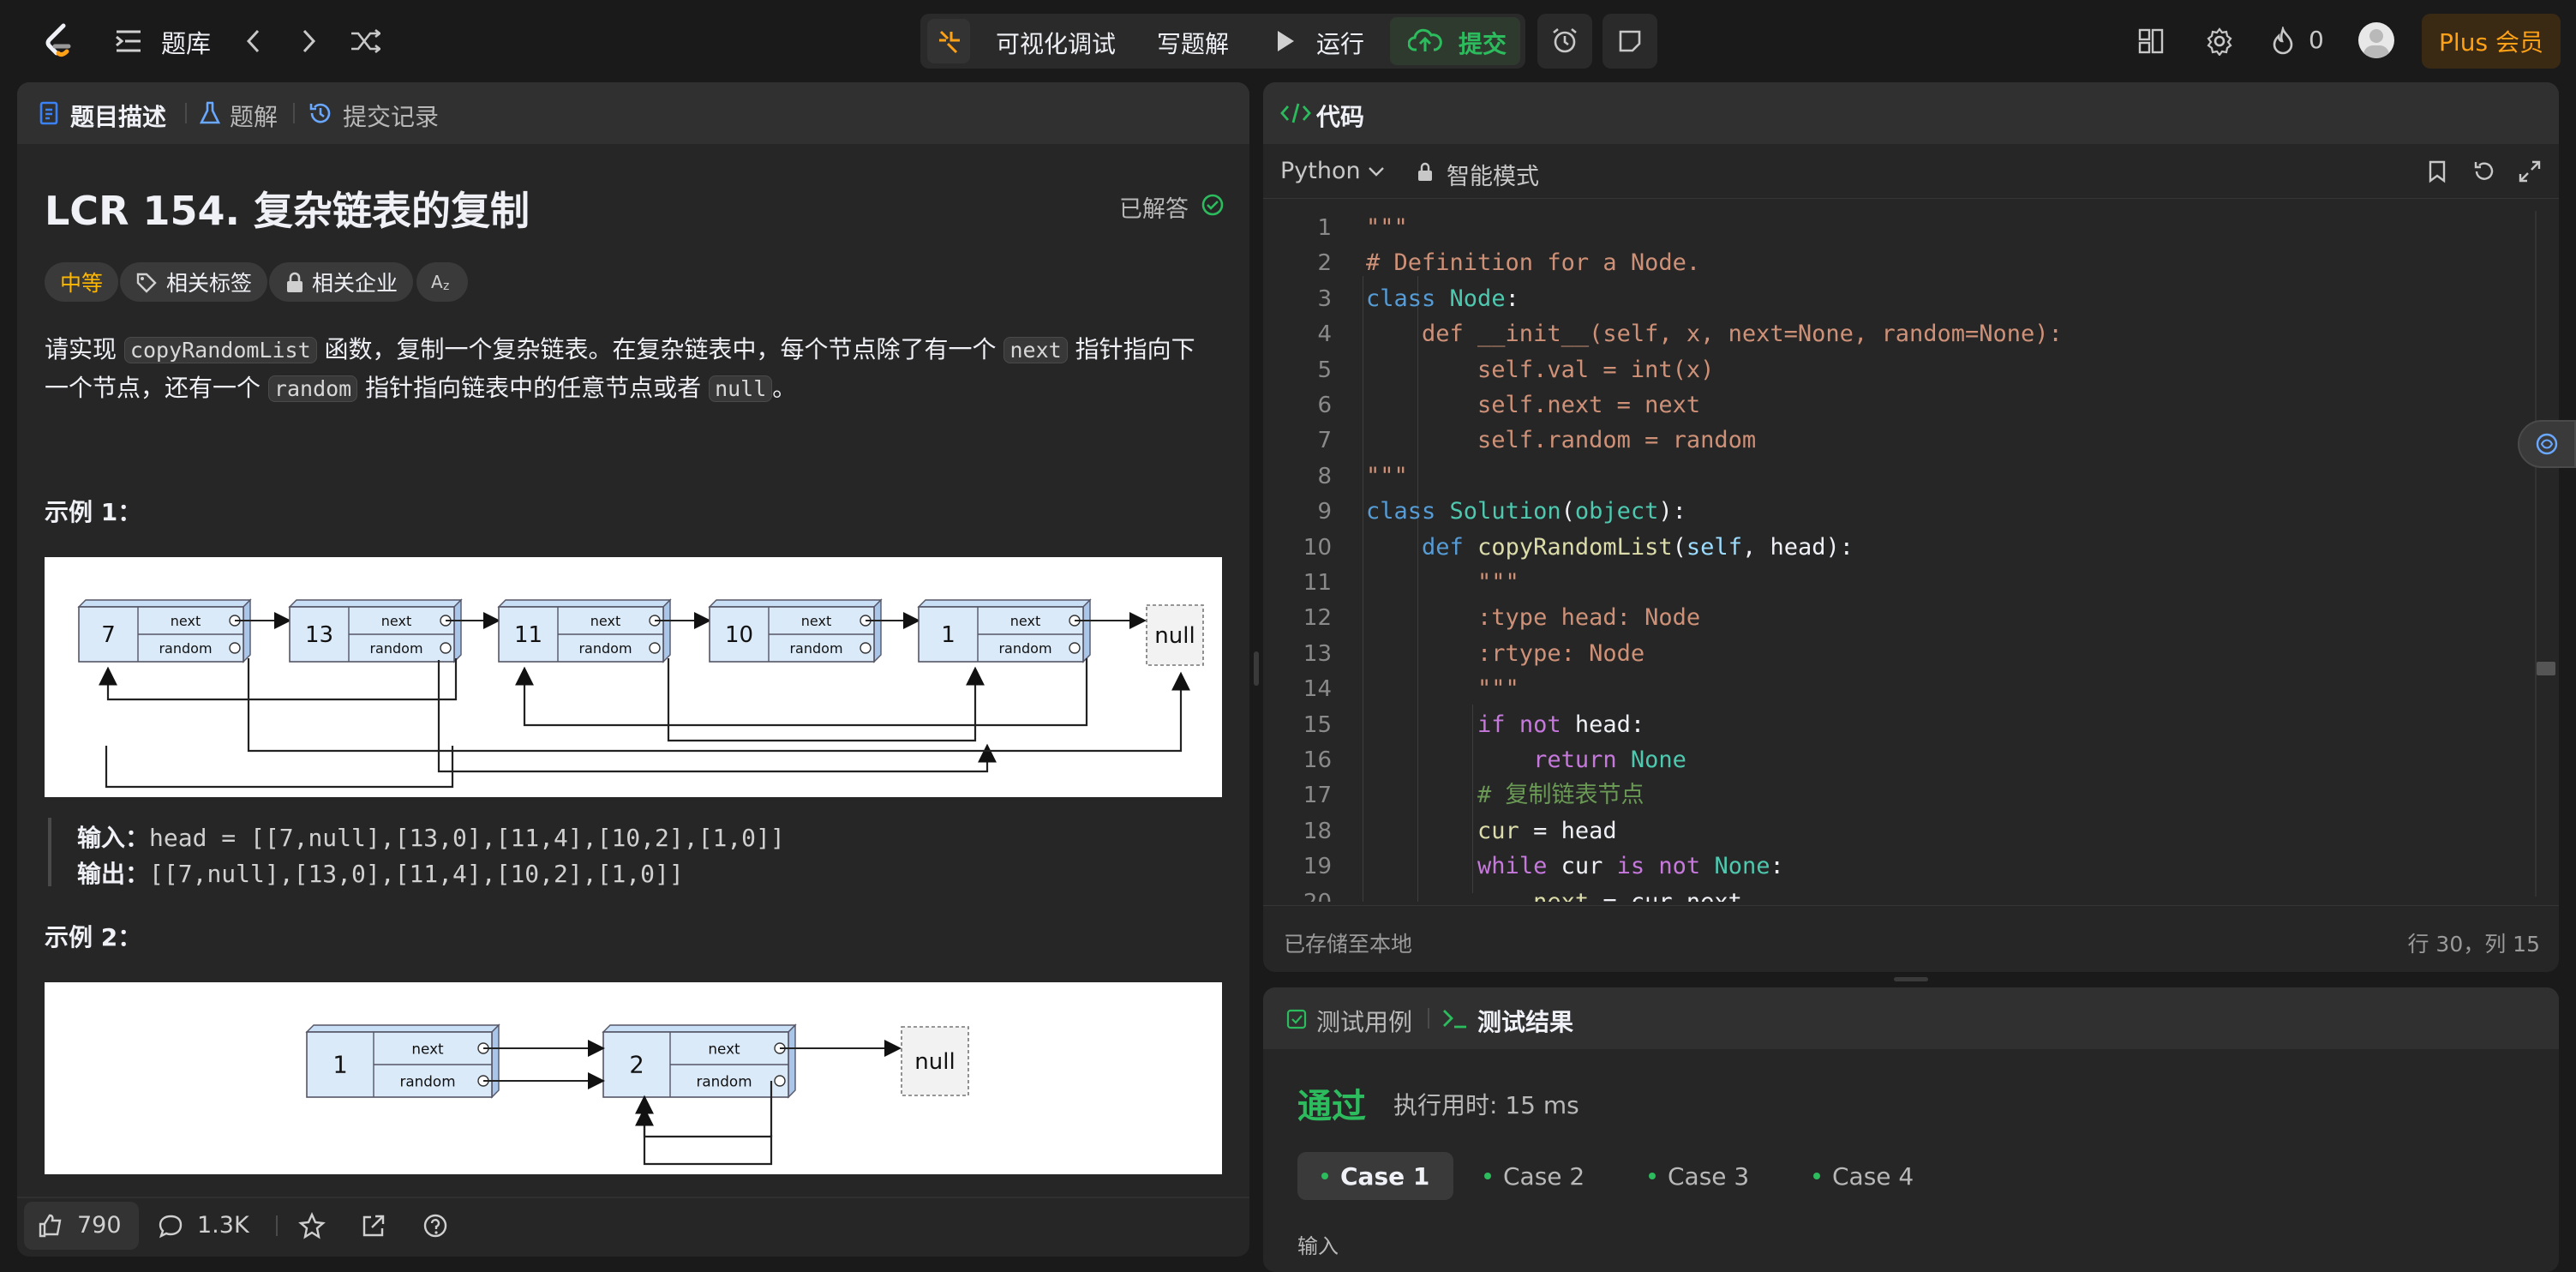  What do you see at coordinates (1911, 979) in the screenshot?
I see `horizontal-resize-handle` at bounding box center [1911, 979].